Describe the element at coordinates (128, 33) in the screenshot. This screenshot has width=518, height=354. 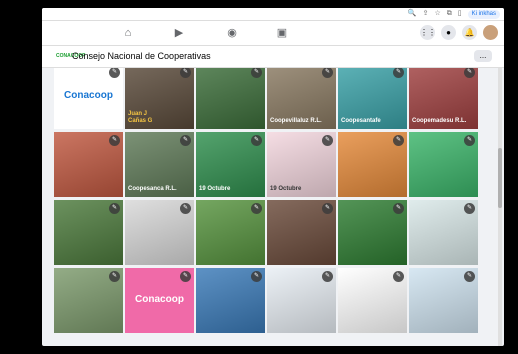
I see `home-icon: ⌂` at that location.